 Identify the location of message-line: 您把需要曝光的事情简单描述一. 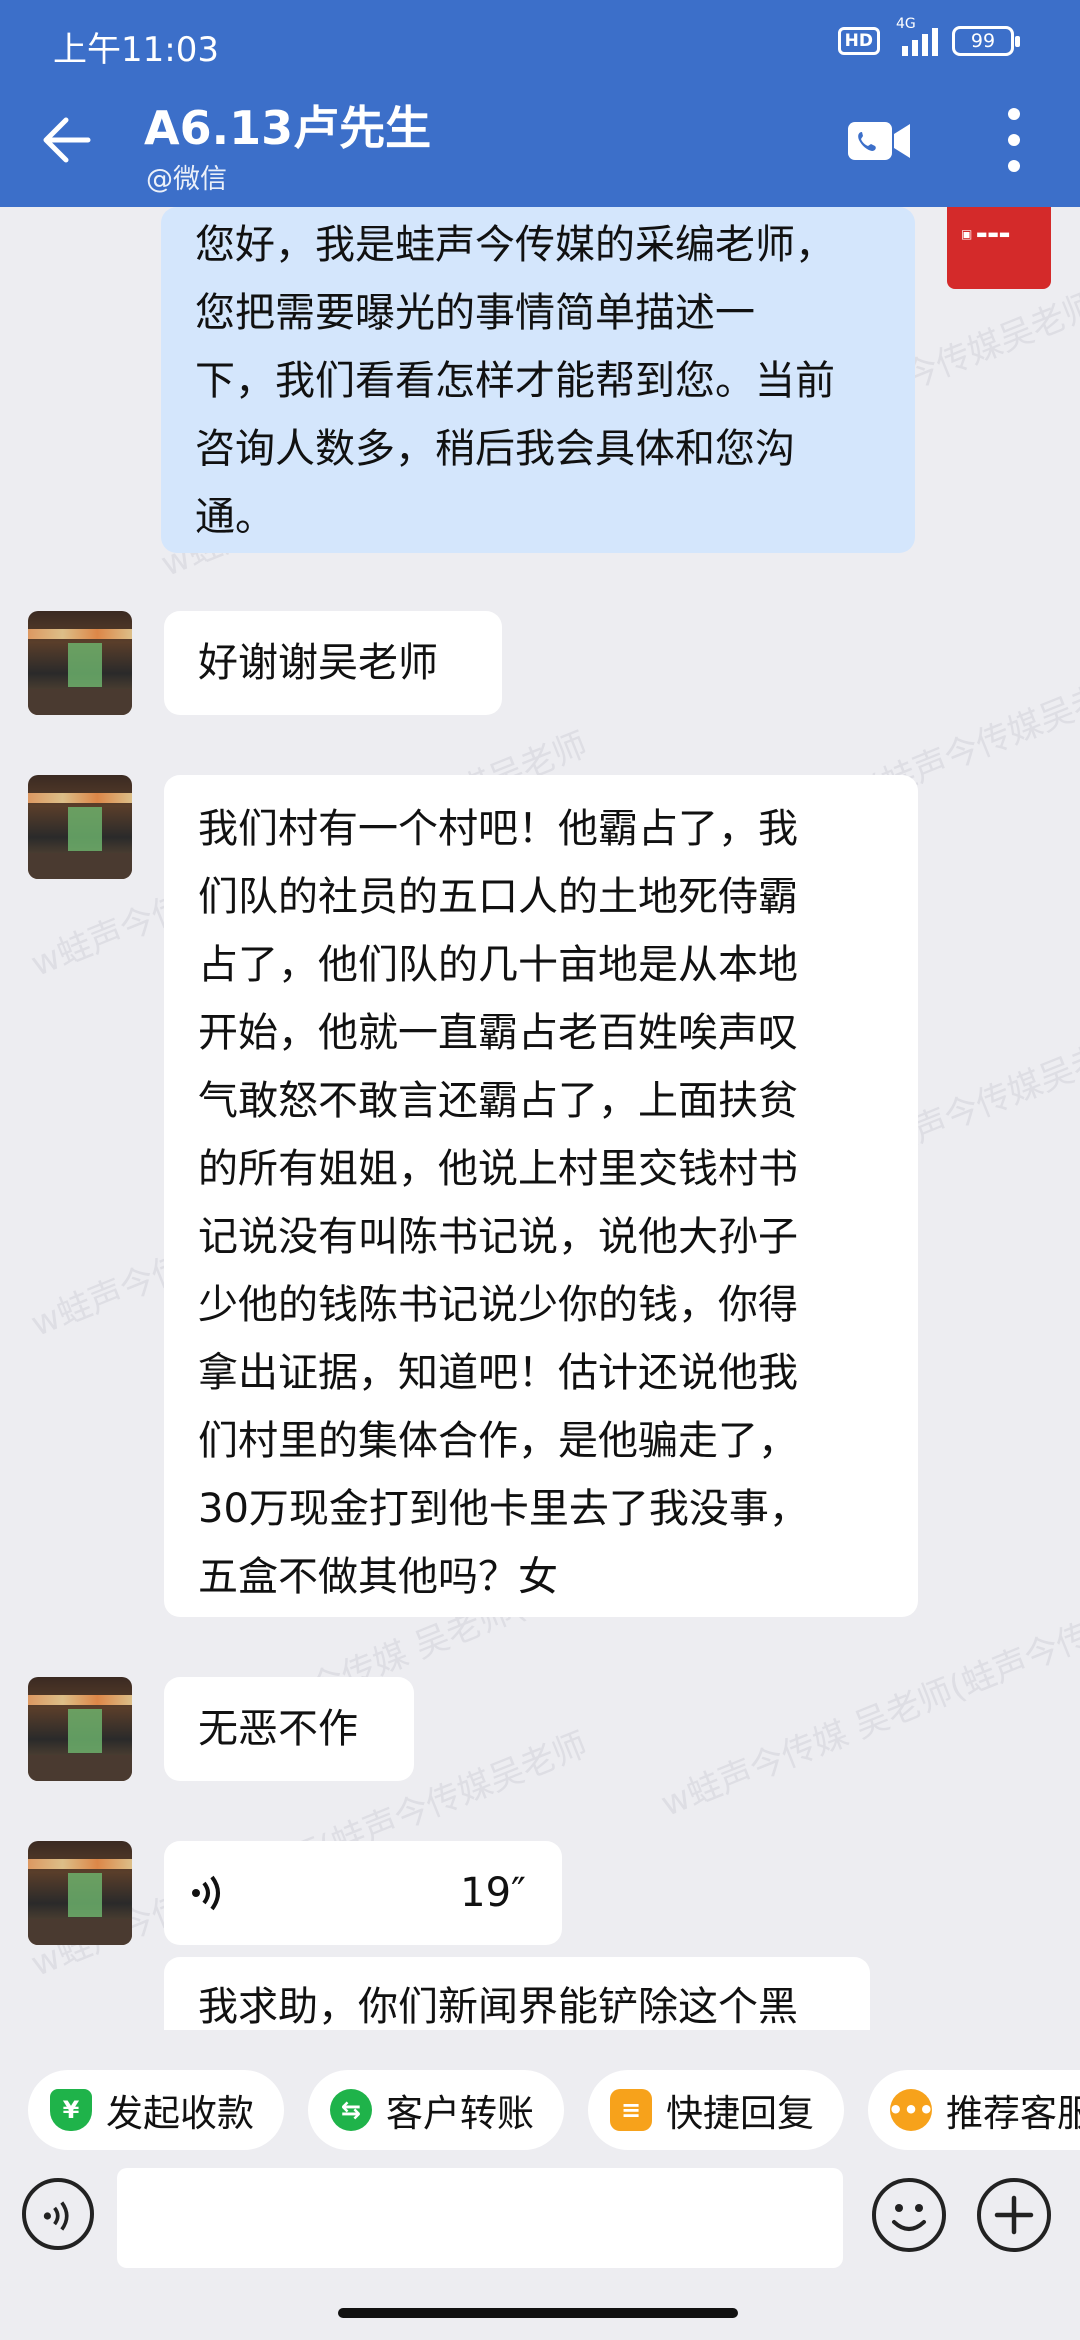
(475, 313).